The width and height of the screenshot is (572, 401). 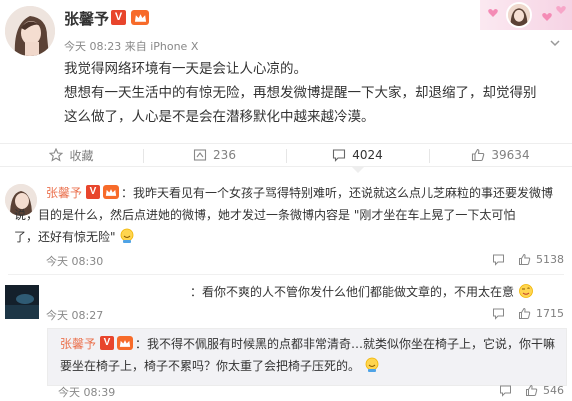 What do you see at coordinates (286, 237) in the screenshot?
I see `comment-line-last: 了，还好有惊无险"` at bounding box center [286, 237].